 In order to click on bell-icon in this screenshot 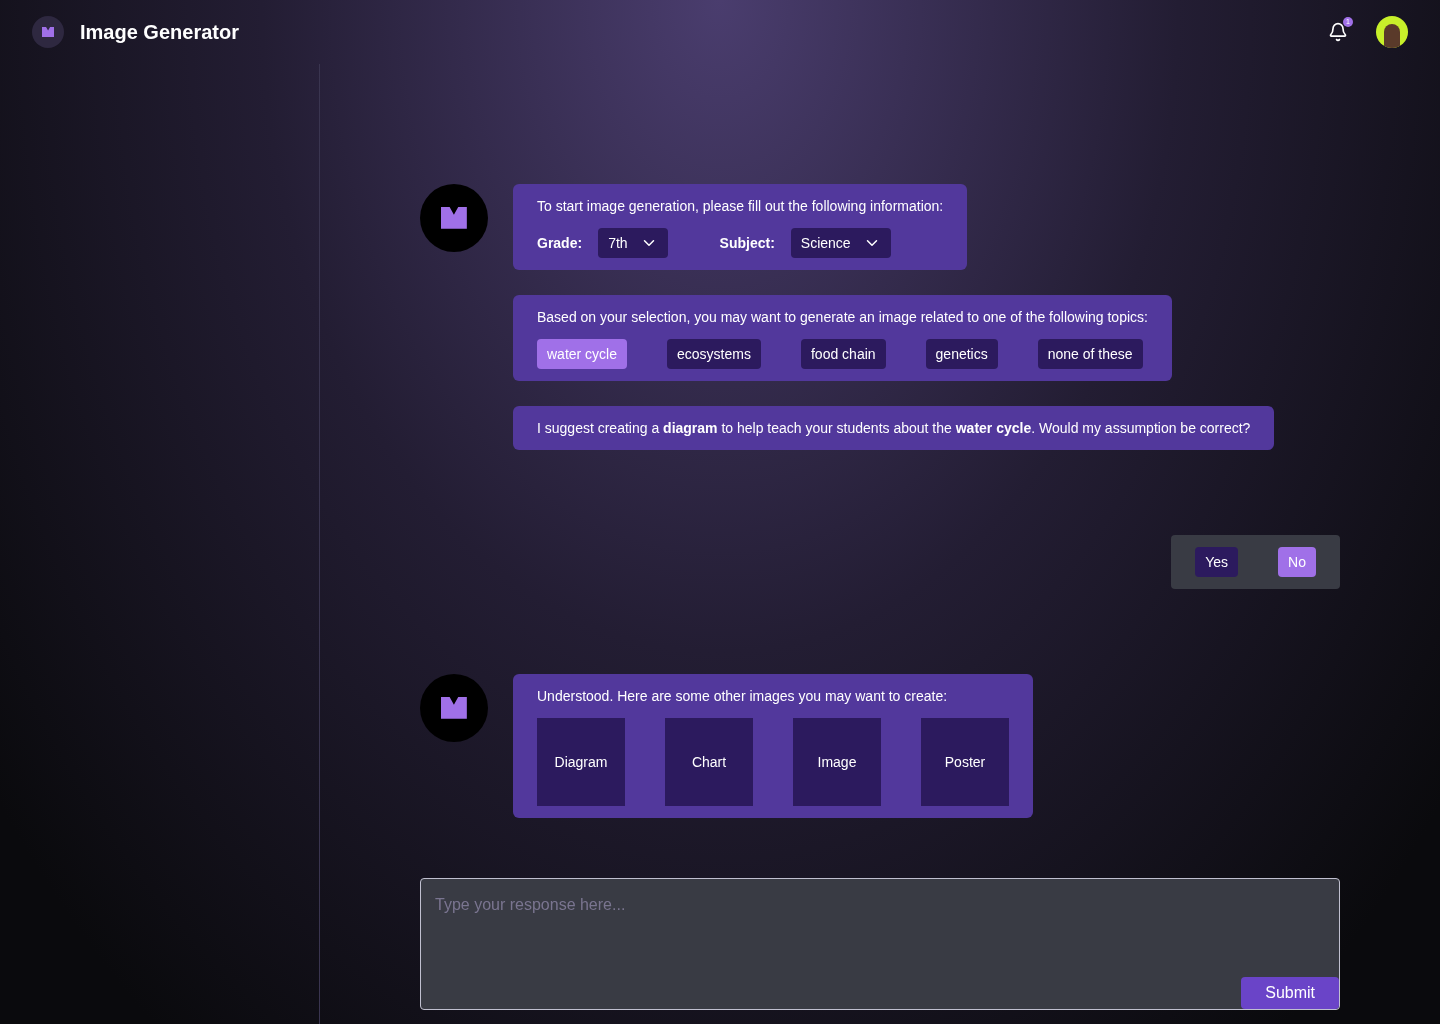, I will do `click(1338, 32)`.